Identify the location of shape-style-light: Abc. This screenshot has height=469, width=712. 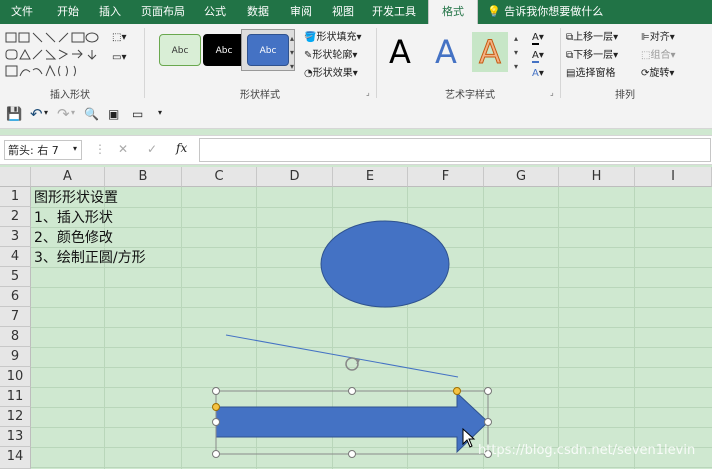
(180, 50).